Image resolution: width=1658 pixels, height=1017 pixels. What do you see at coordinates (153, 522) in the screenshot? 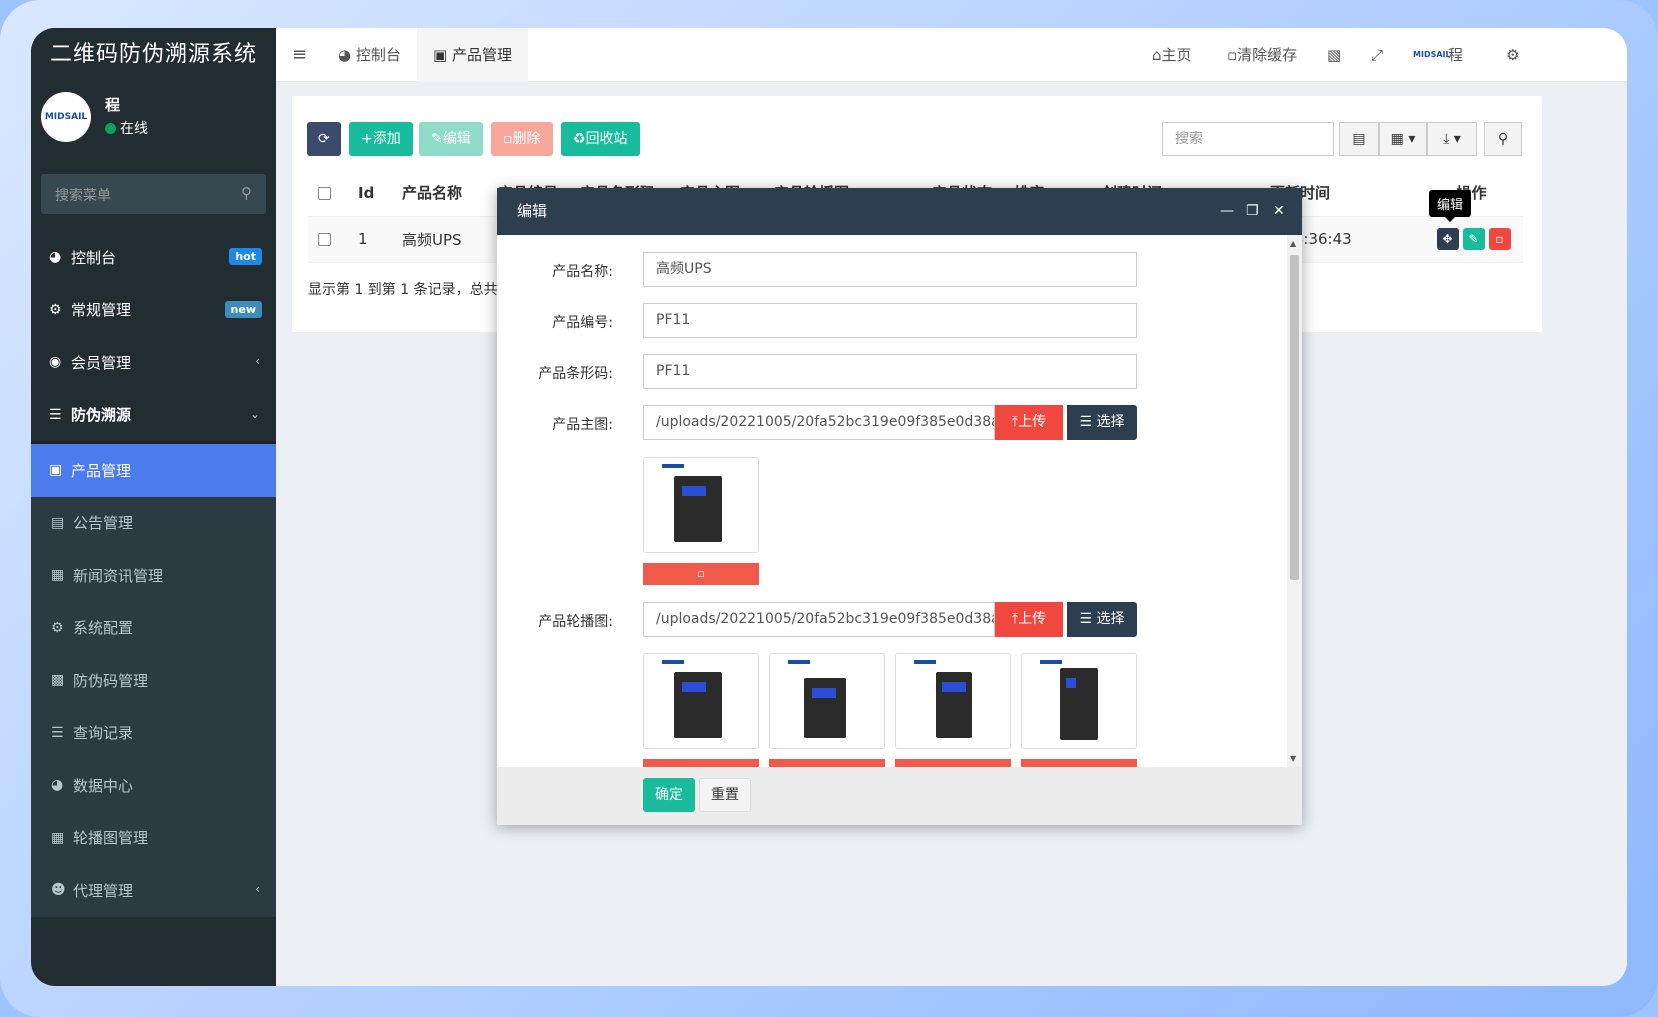
I see `sidebar-item-notices: ▤ 公告管理` at bounding box center [153, 522].